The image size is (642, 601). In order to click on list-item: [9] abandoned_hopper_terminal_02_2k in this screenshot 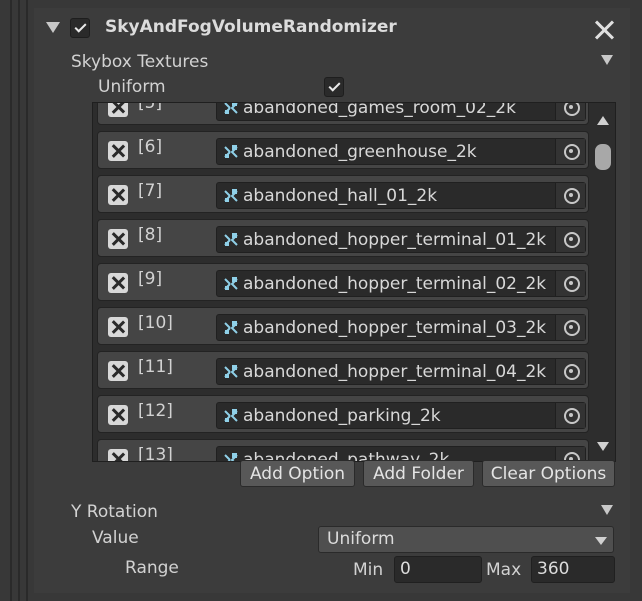, I will do `click(343, 282)`.